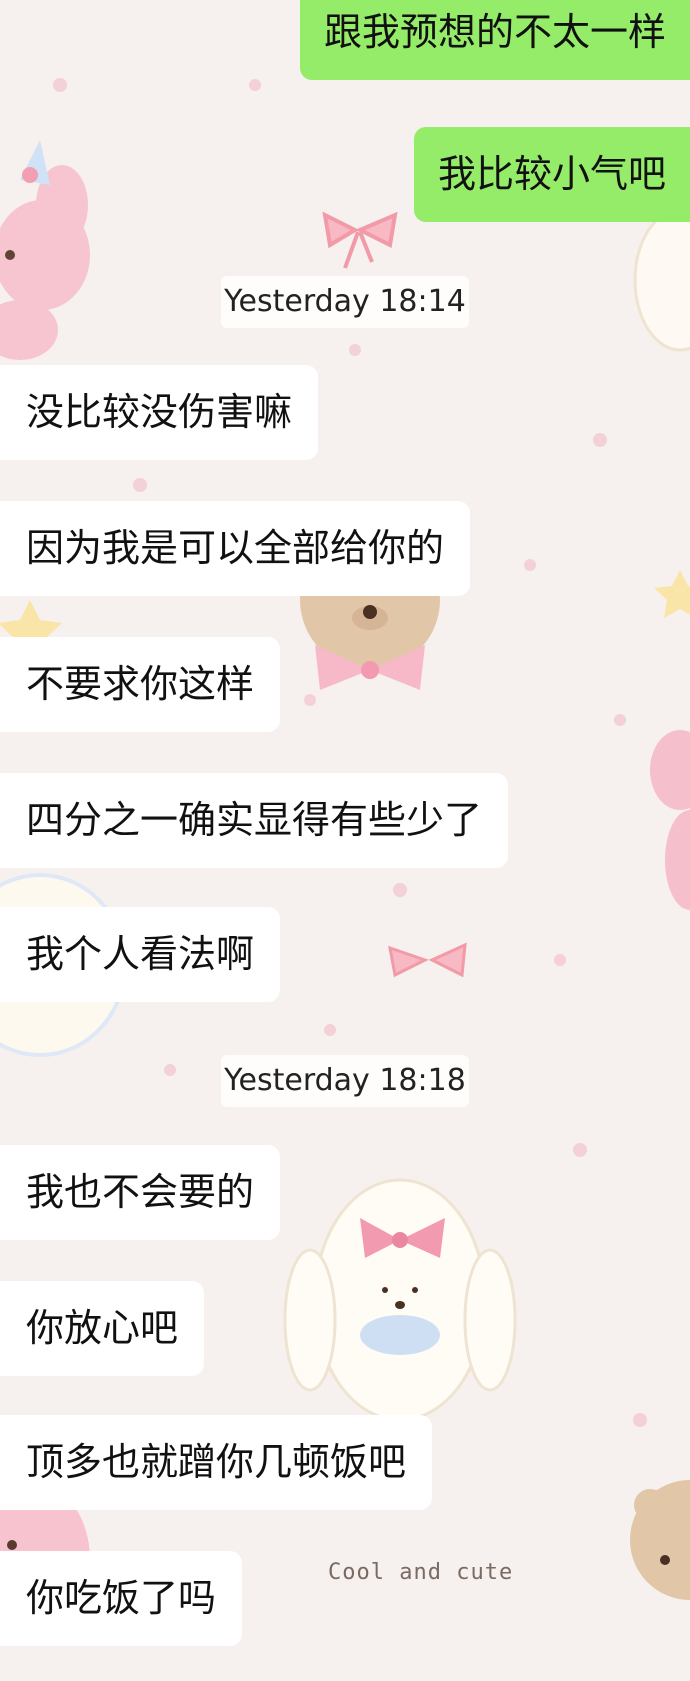 This screenshot has width=690, height=1681. Describe the element at coordinates (345, 302) in the screenshot. I see `timestamp: Yesterday 18:14` at that location.